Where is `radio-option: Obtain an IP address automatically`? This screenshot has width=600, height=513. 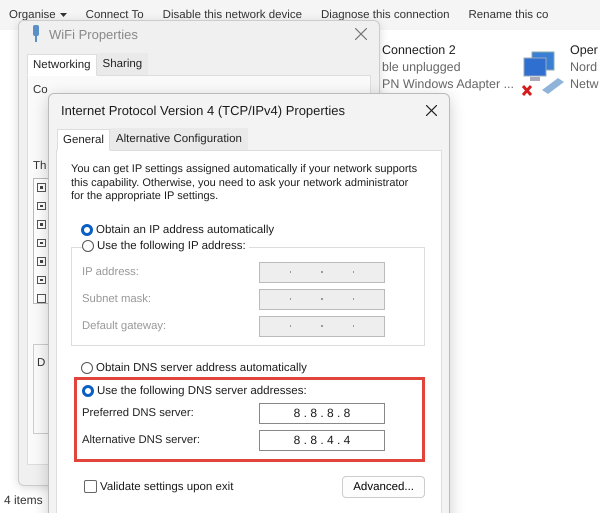
radio-option: Obtain an IP address automatically is located at coordinates (177, 230).